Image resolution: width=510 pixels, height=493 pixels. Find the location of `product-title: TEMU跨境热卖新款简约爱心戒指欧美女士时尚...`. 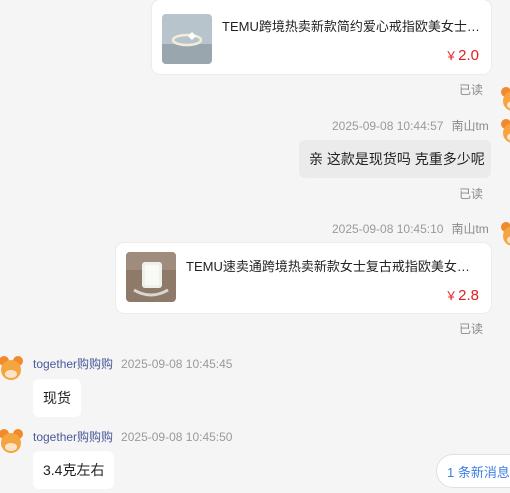

product-title: TEMU跨境热卖新款简约爱心戒指欧美女士时尚... is located at coordinates (353, 25).